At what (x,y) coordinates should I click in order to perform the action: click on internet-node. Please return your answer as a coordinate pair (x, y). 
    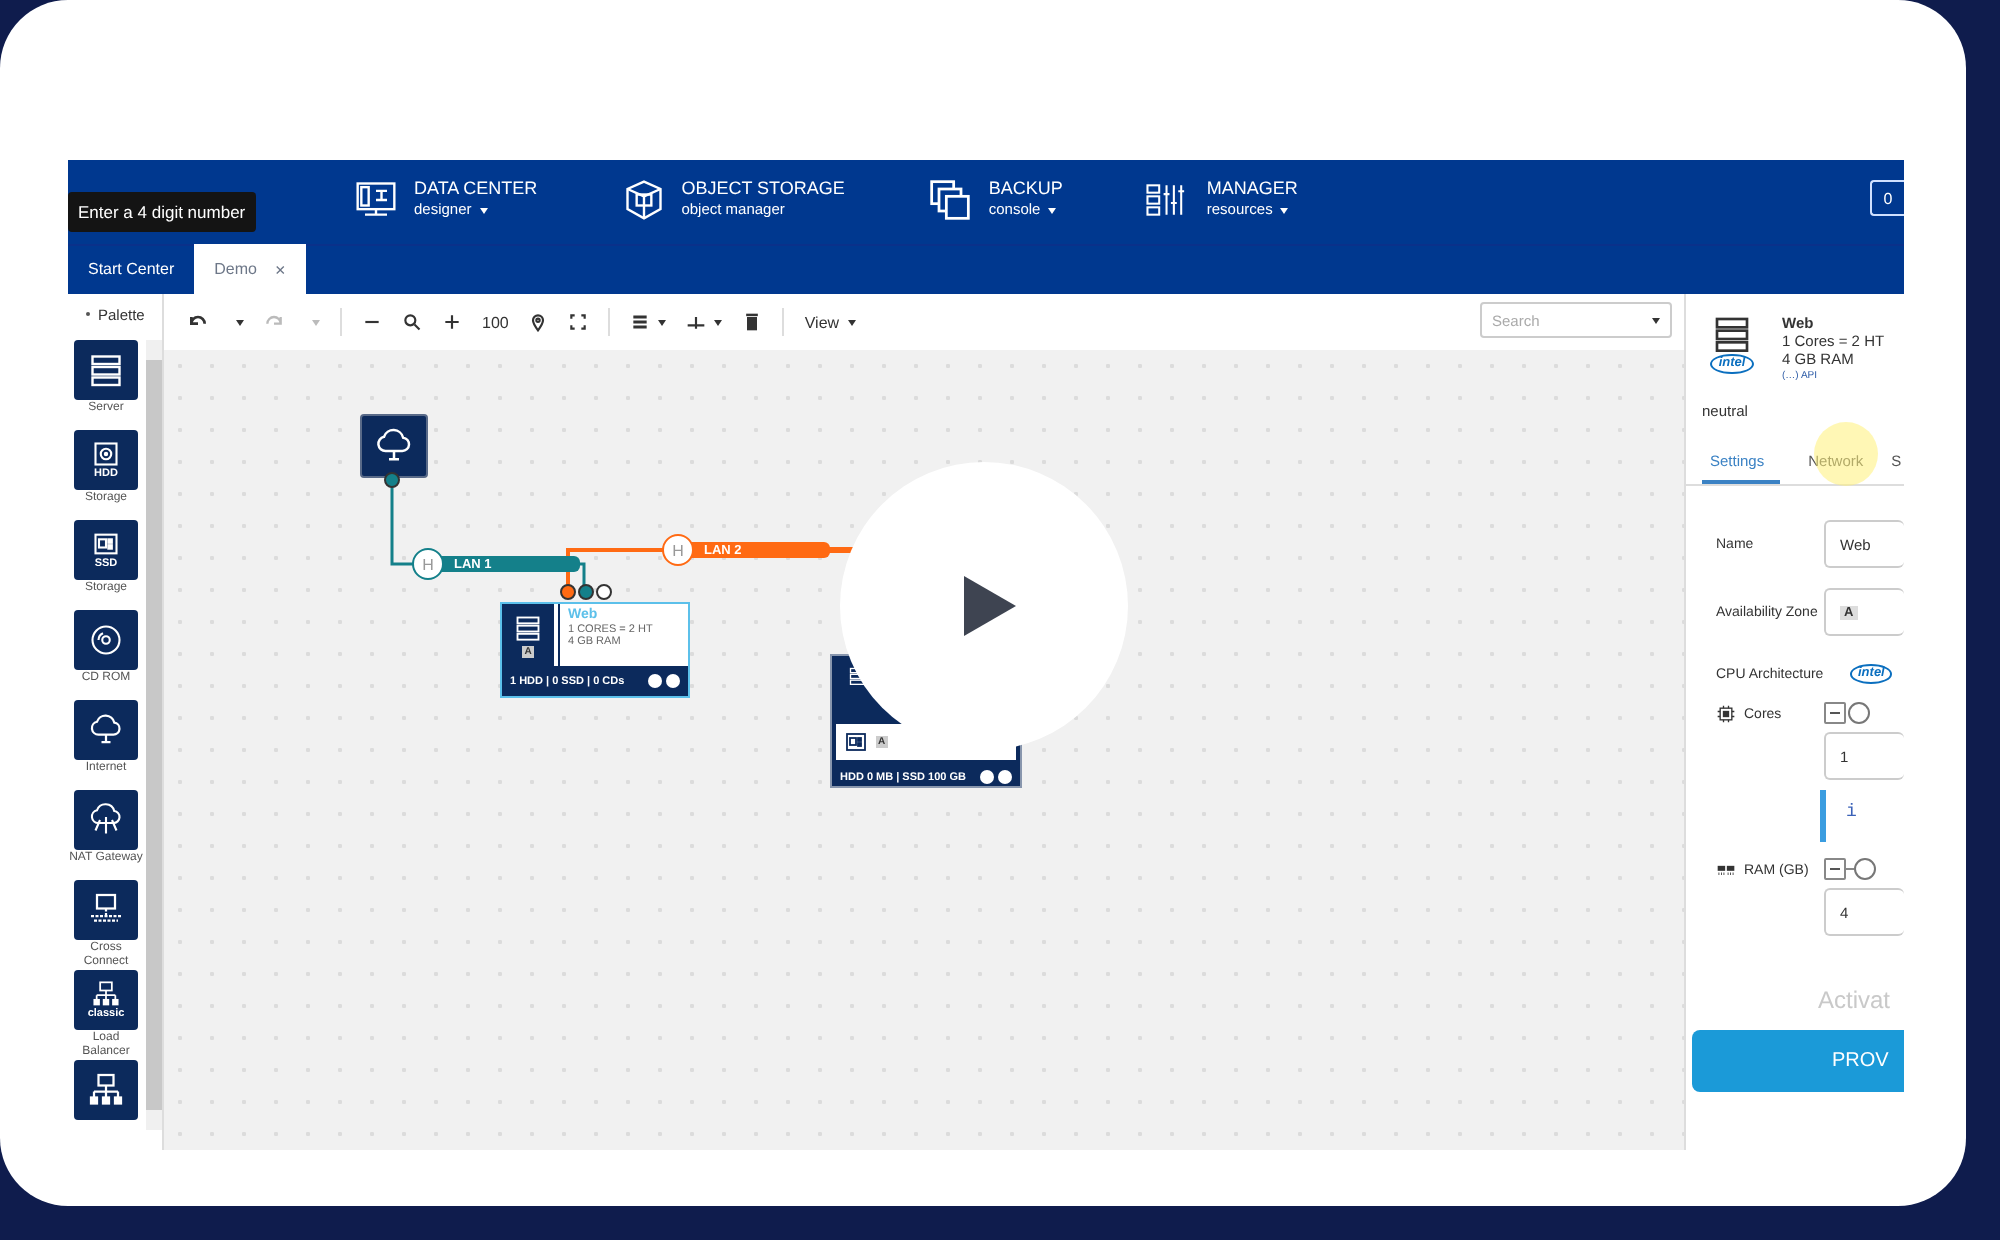
    Looking at the image, I should click on (394, 446).